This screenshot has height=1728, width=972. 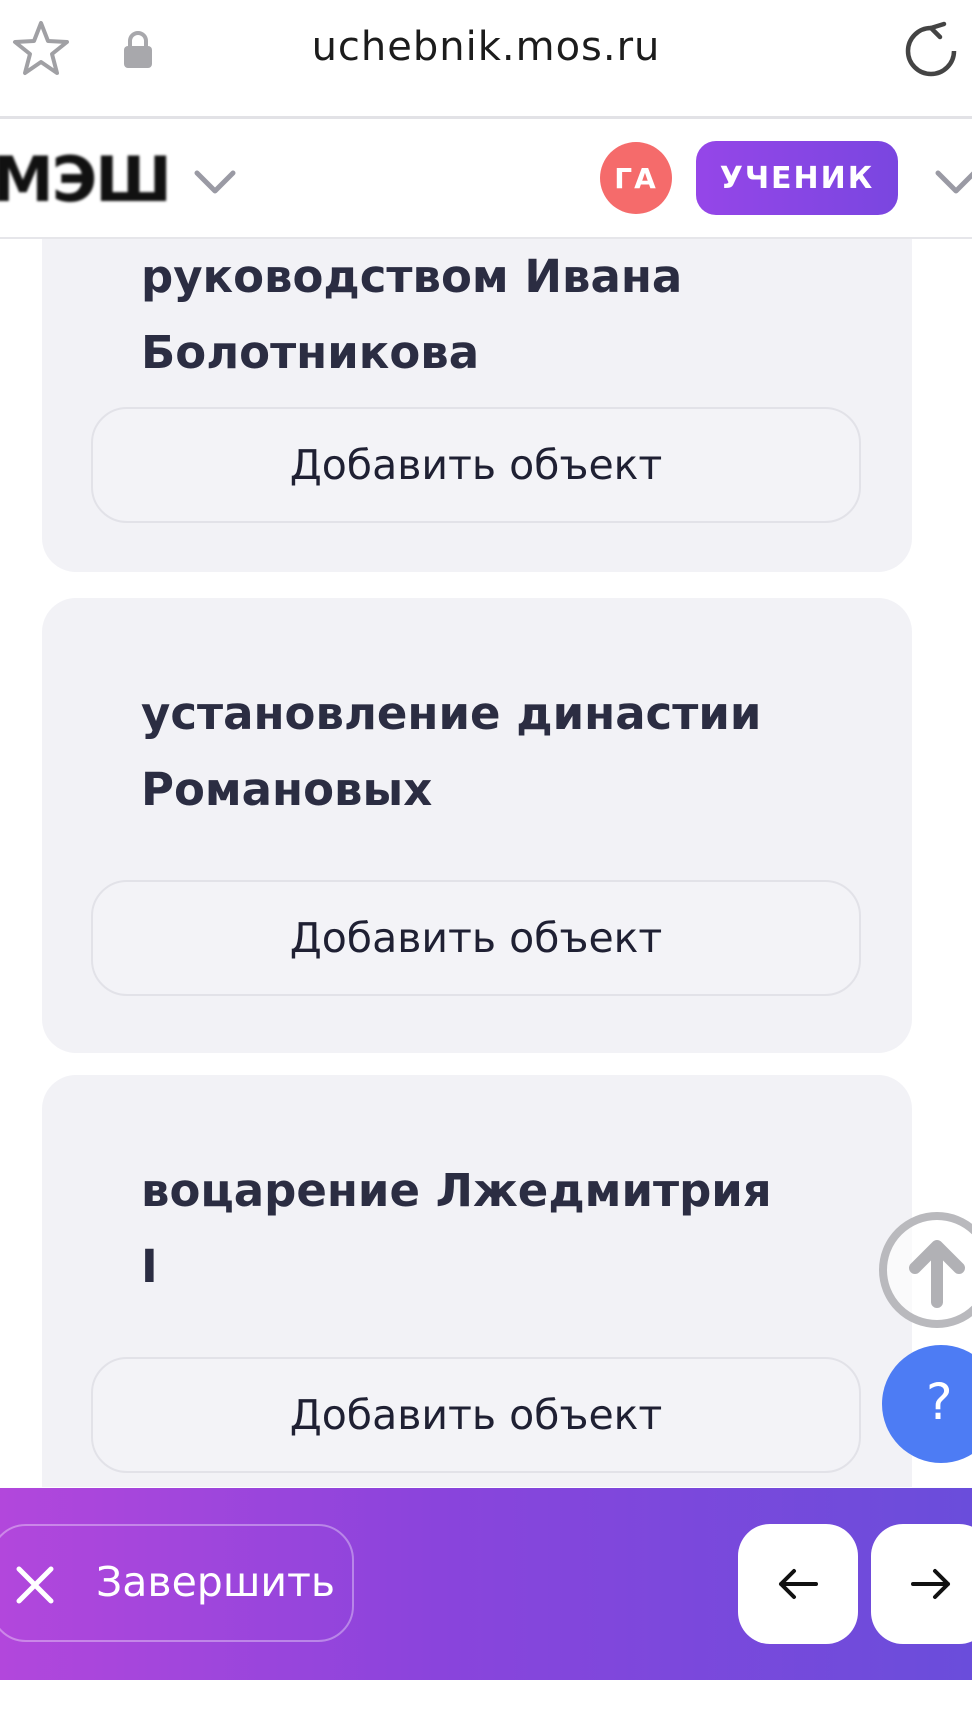 I want to click on finish-button: Завершить, so click(x=177, y=1583).